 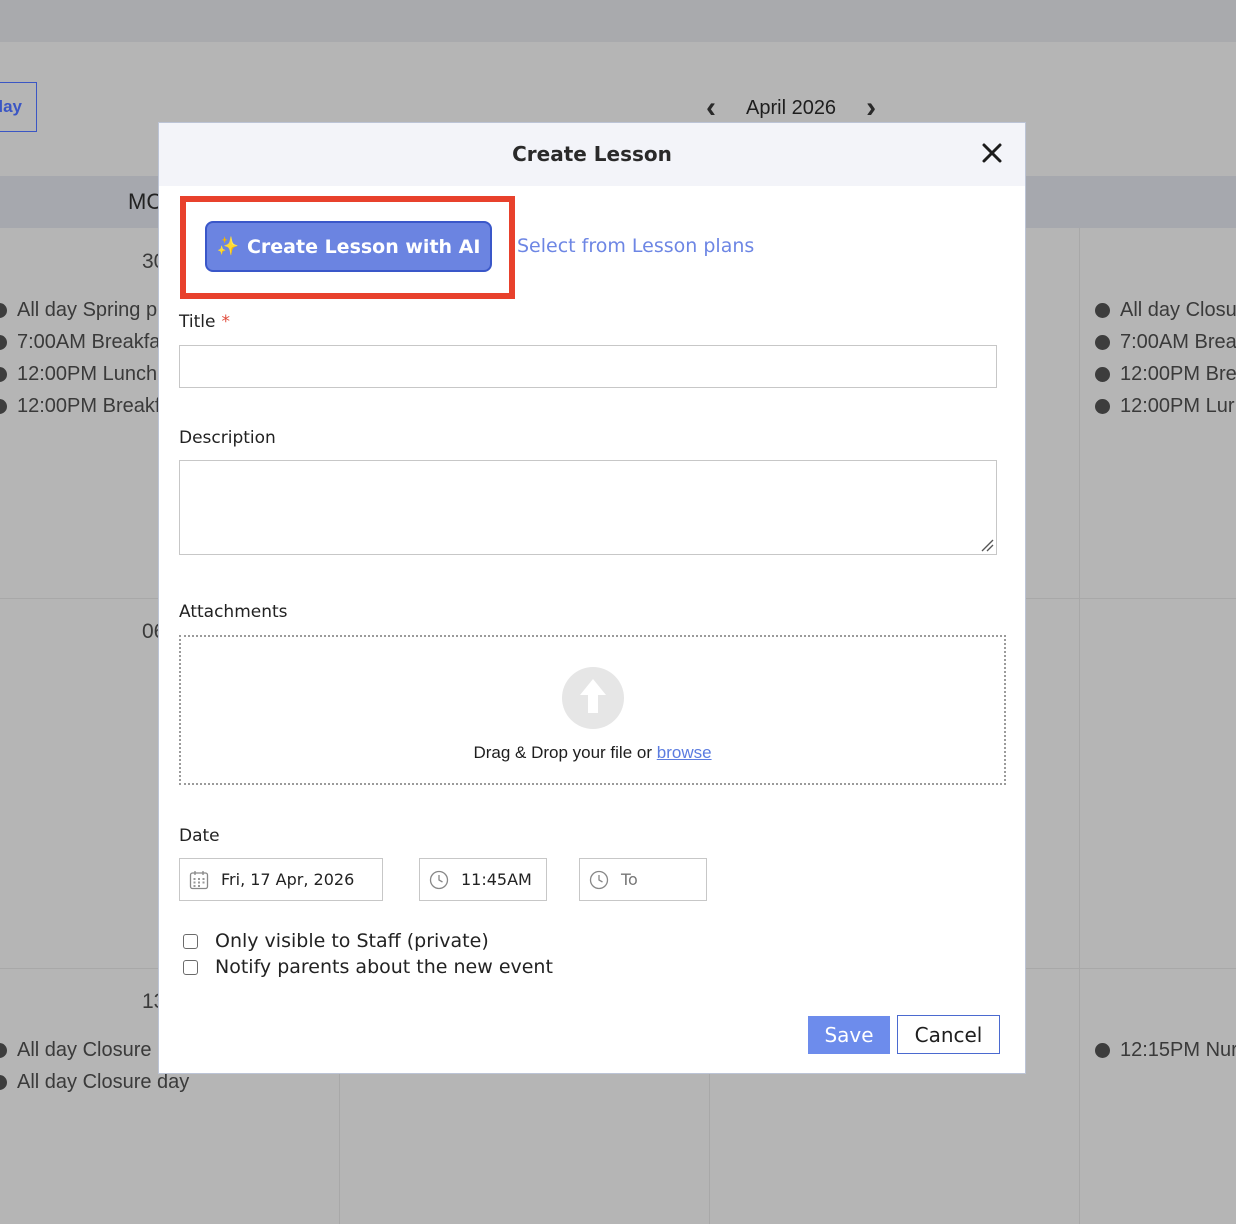 I want to click on event-label: All day Spring pa, so click(x=93, y=310).